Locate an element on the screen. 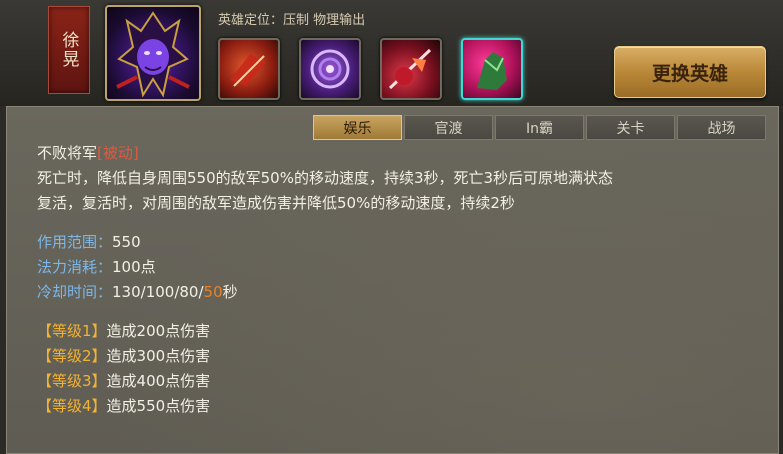  cost-label: 法力消耗： is located at coordinates (75, 267).